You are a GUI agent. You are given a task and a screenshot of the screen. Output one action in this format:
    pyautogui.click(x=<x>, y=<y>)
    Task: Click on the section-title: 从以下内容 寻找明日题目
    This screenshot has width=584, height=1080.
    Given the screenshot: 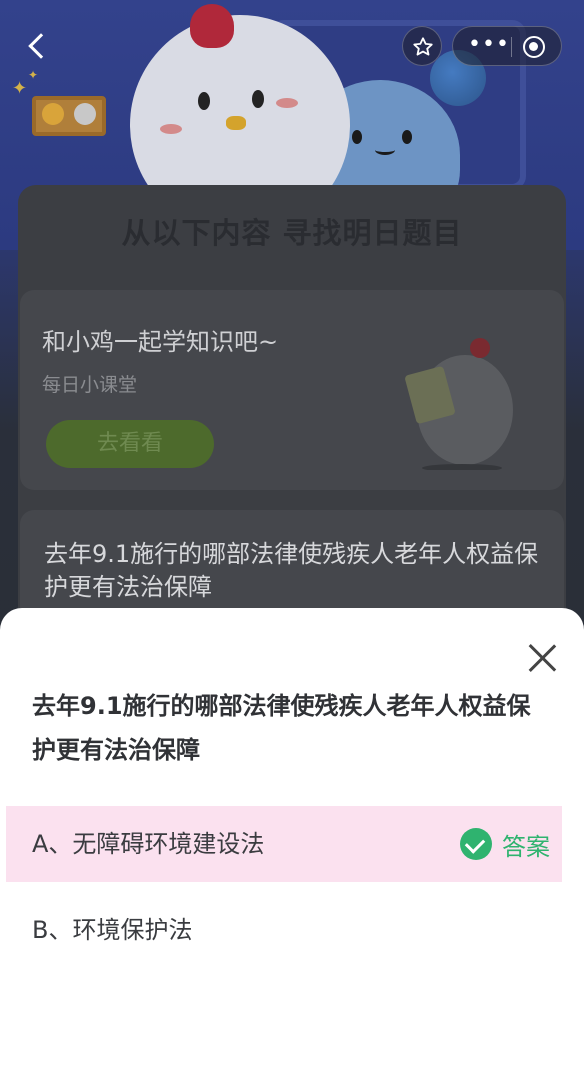 What is the action you would take?
    pyautogui.click(x=292, y=233)
    